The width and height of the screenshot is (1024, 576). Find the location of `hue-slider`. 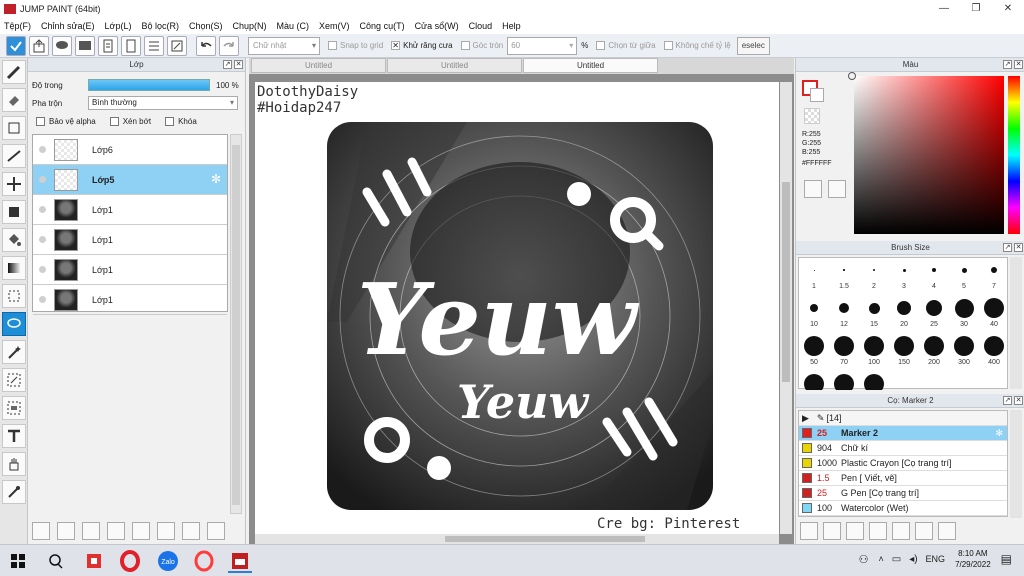

hue-slider is located at coordinates (1014, 155).